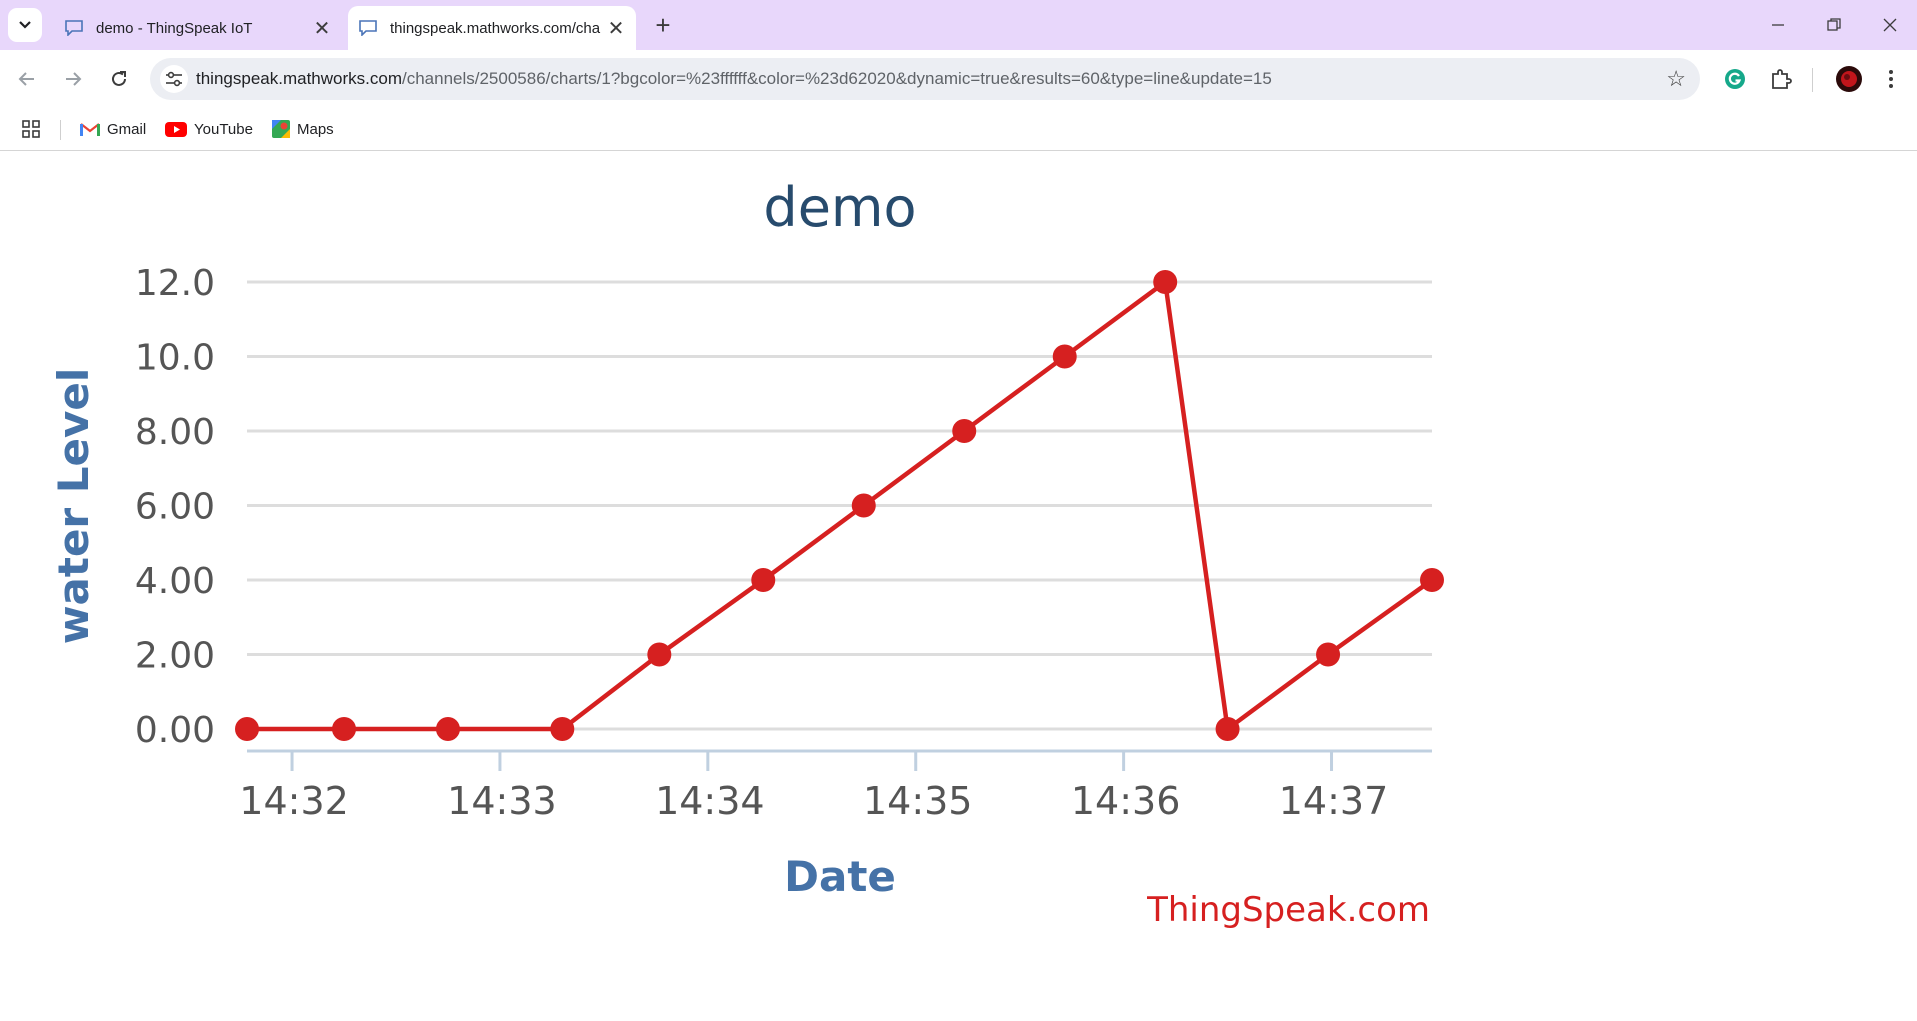 The width and height of the screenshot is (1917, 1021). I want to click on y-tick-label: 8.00, so click(175, 432).